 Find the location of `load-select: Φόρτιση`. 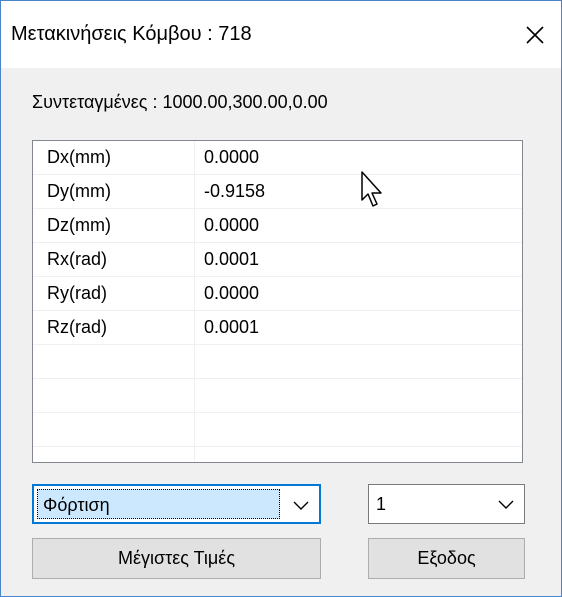

load-select: Φόρτιση is located at coordinates (176, 504).